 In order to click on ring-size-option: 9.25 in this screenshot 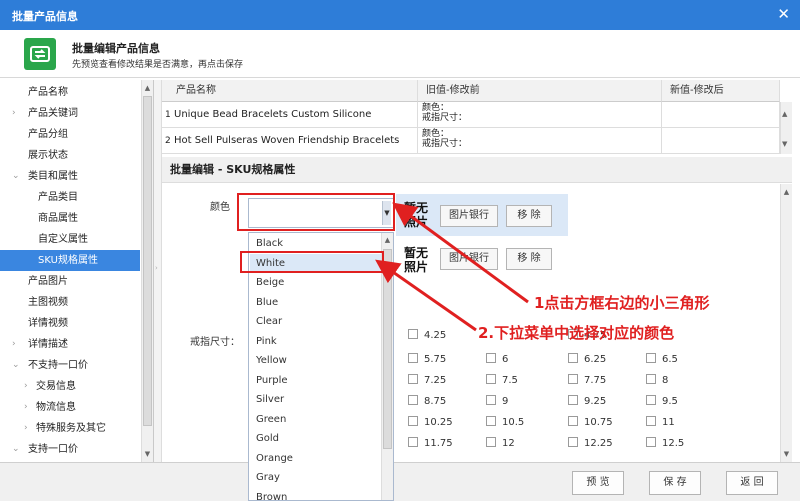, I will do `click(587, 402)`.